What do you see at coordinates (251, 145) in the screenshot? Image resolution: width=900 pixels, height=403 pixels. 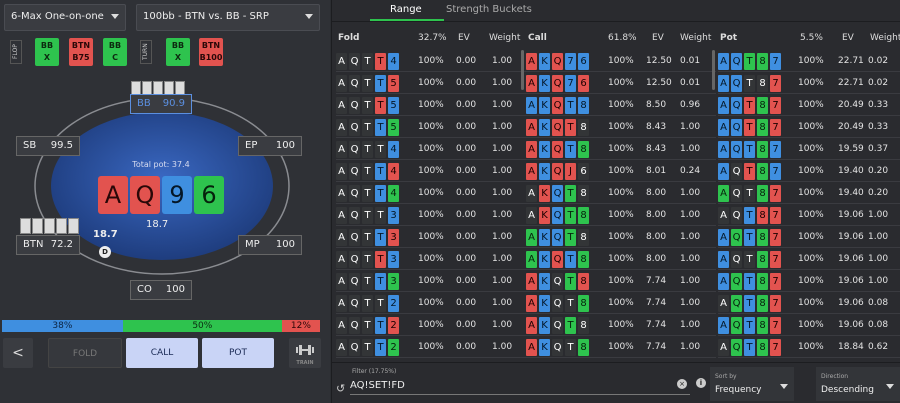 I see `seat-name: EP` at bounding box center [251, 145].